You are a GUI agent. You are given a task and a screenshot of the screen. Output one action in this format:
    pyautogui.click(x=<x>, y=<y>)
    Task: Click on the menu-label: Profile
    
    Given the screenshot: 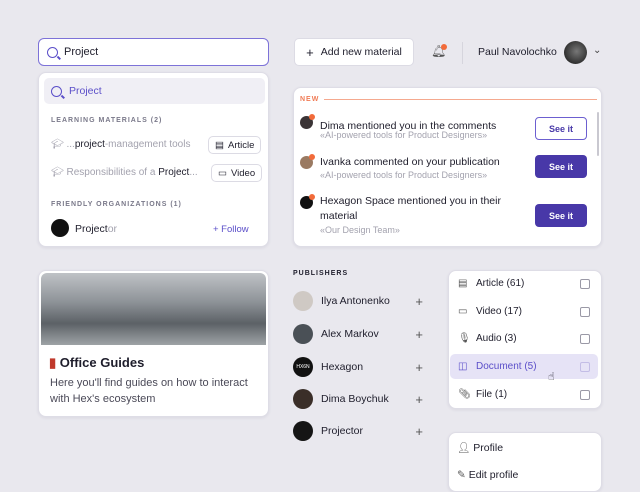 What is the action you would take?
    pyautogui.click(x=488, y=448)
    